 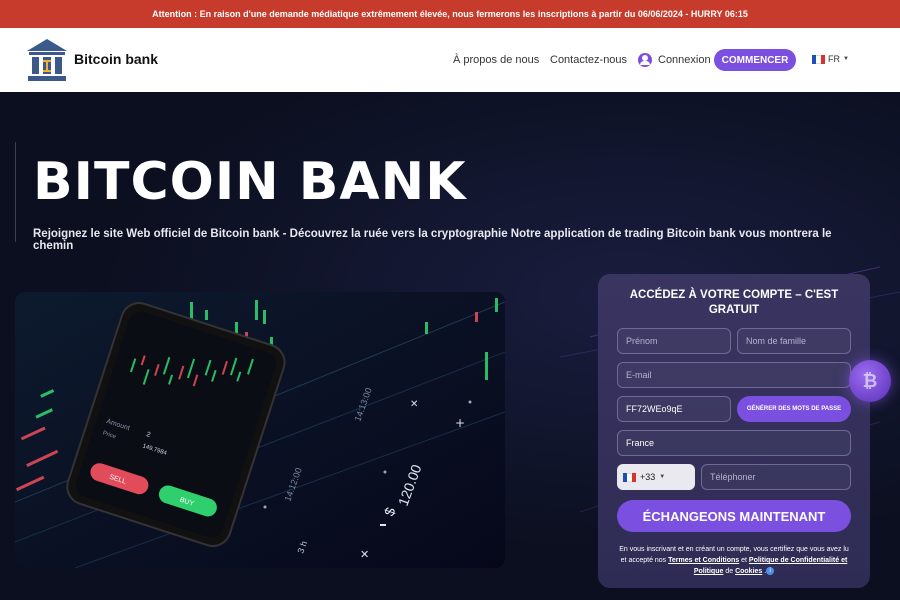 What do you see at coordinates (645, 60) in the screenshot?
I see `user-icon` at bounding box center [645, 60].